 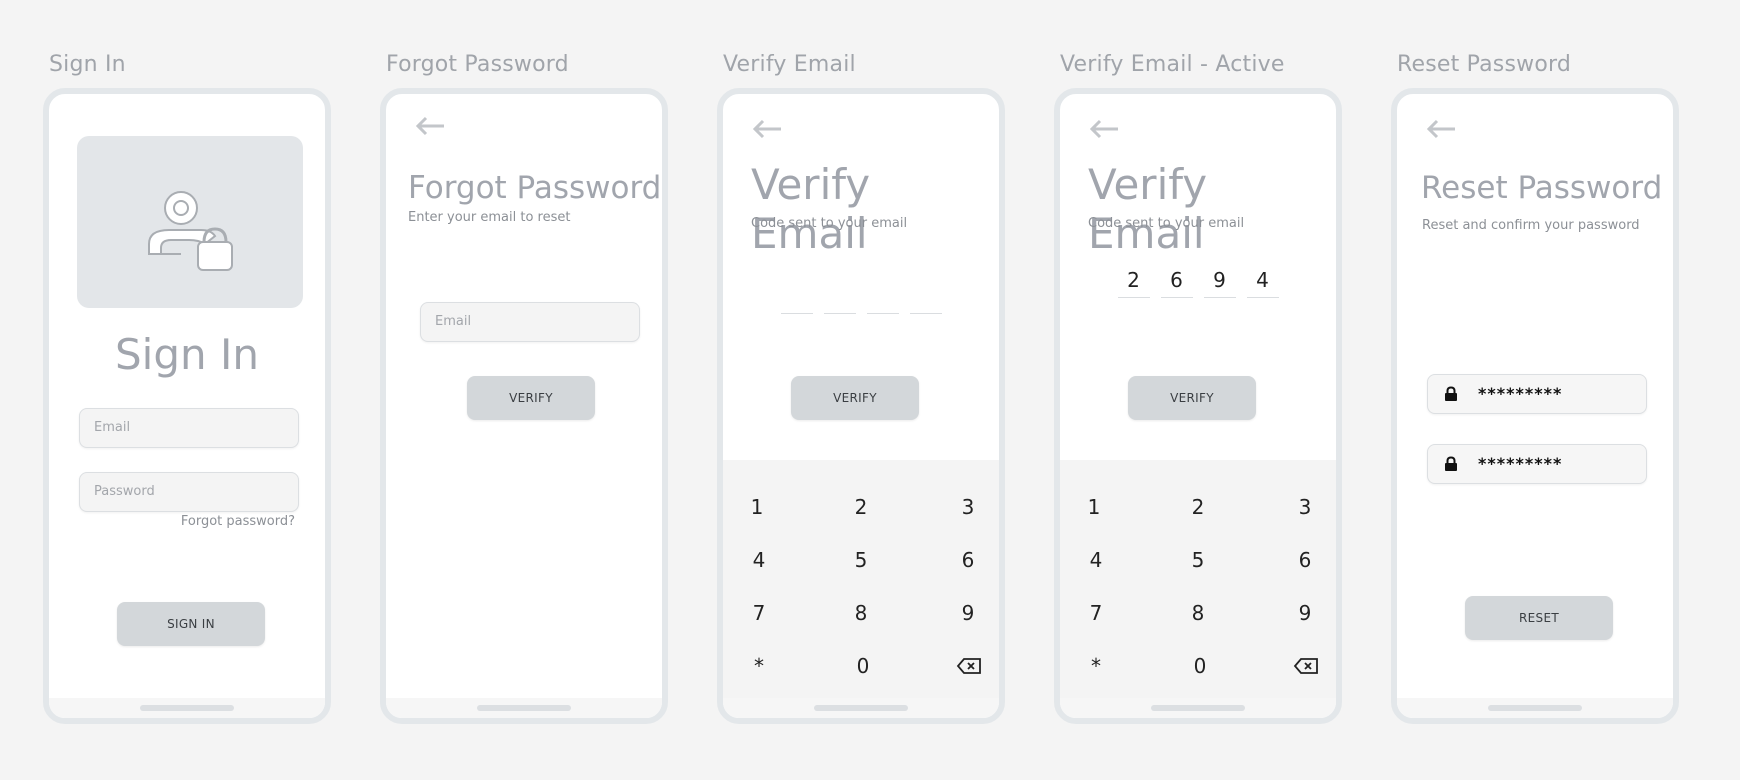 I want to click on page-title: Reset Password, so click(x=1542, y=188).